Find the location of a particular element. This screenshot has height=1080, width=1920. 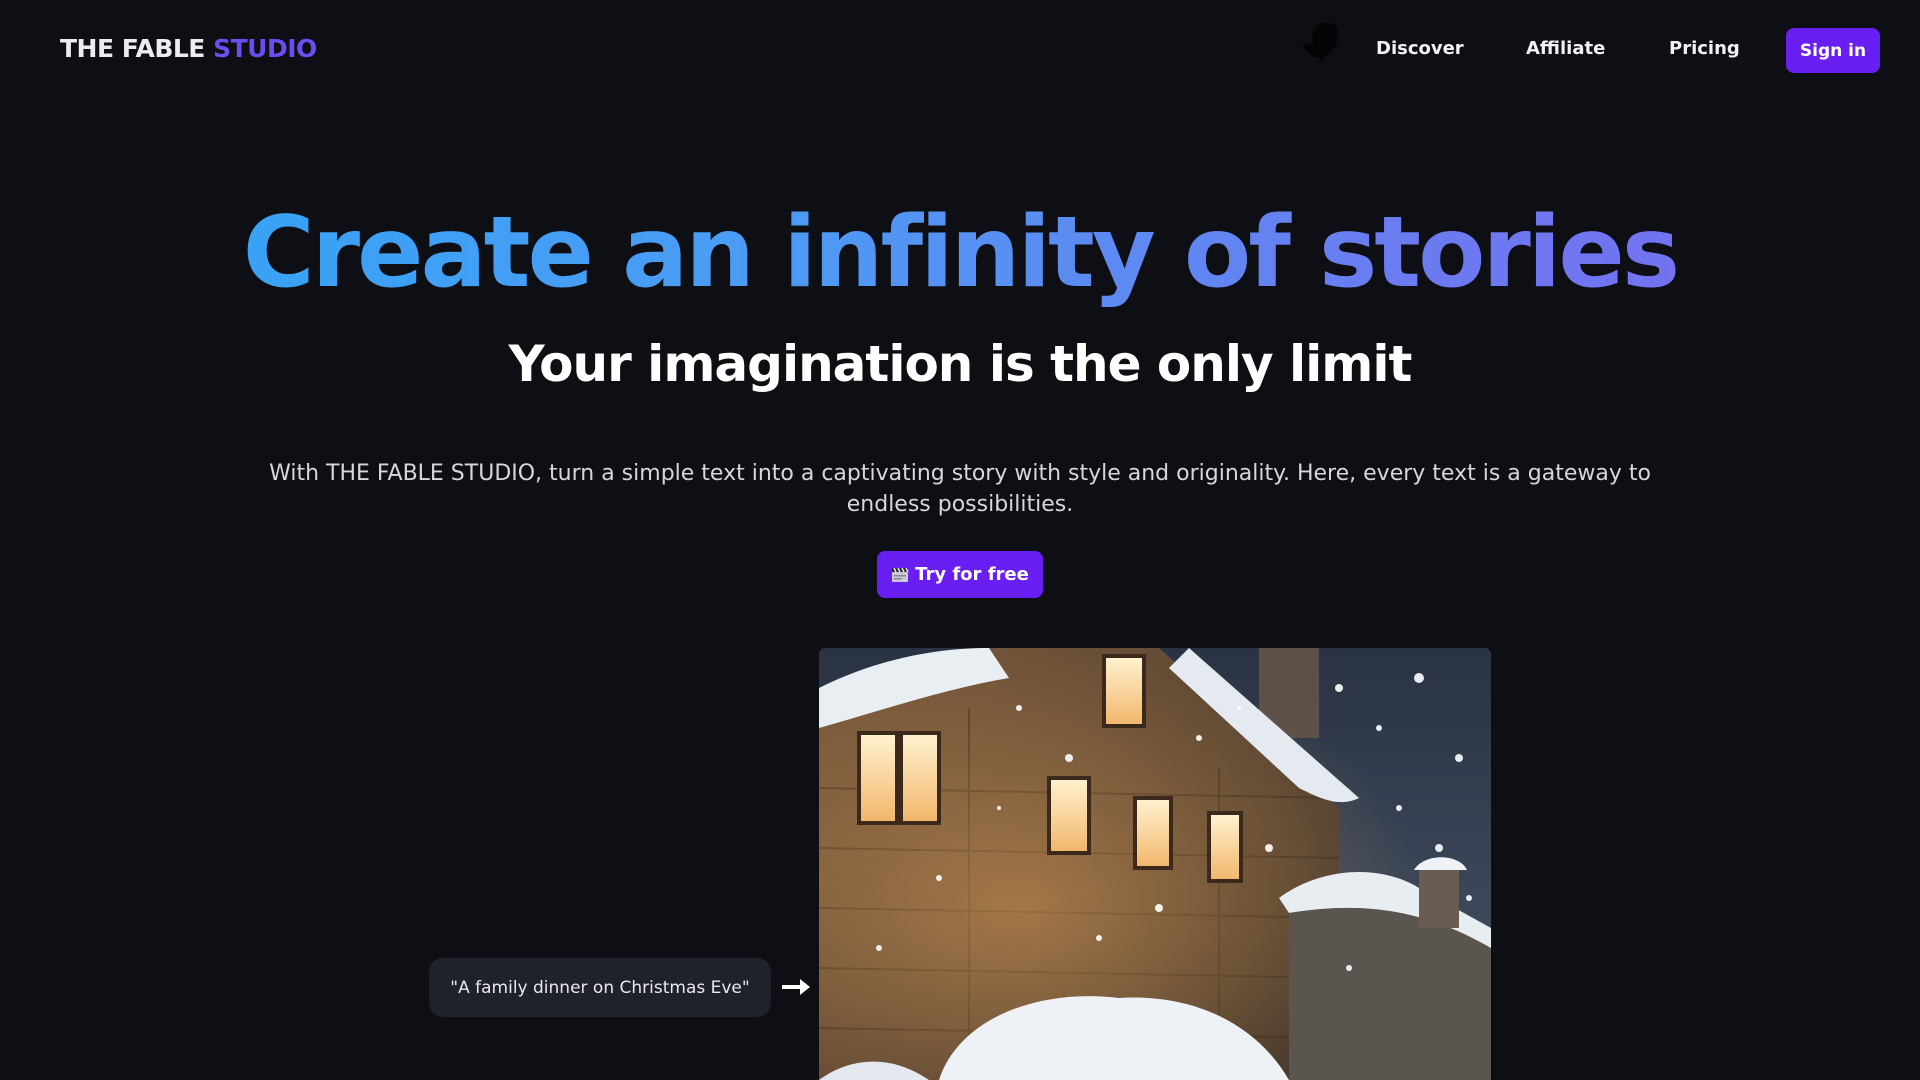

clapperboard-icon is located at coordinates (900, 574).